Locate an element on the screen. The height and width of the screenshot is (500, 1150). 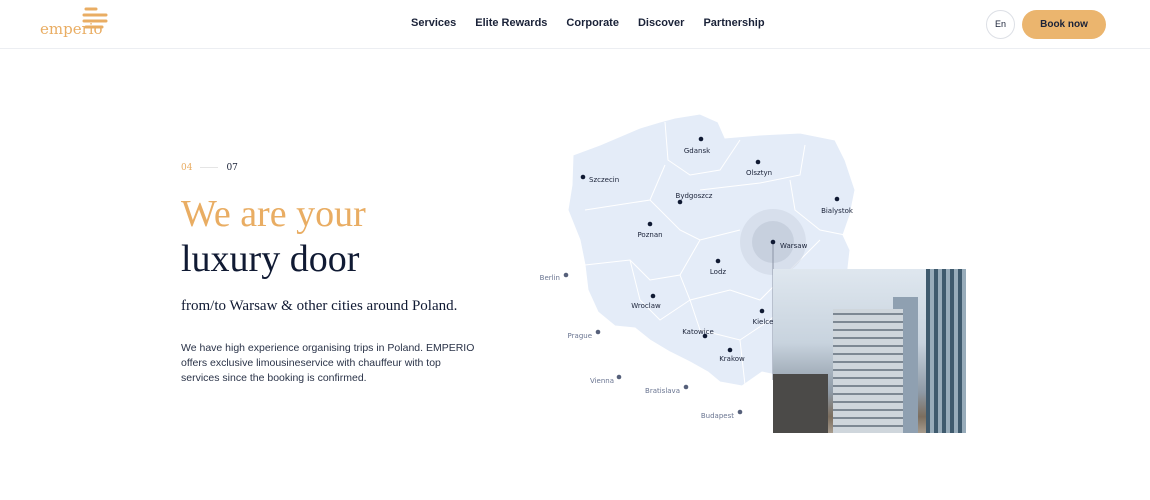
city-dot-prague is located at coordinates (598, 332).